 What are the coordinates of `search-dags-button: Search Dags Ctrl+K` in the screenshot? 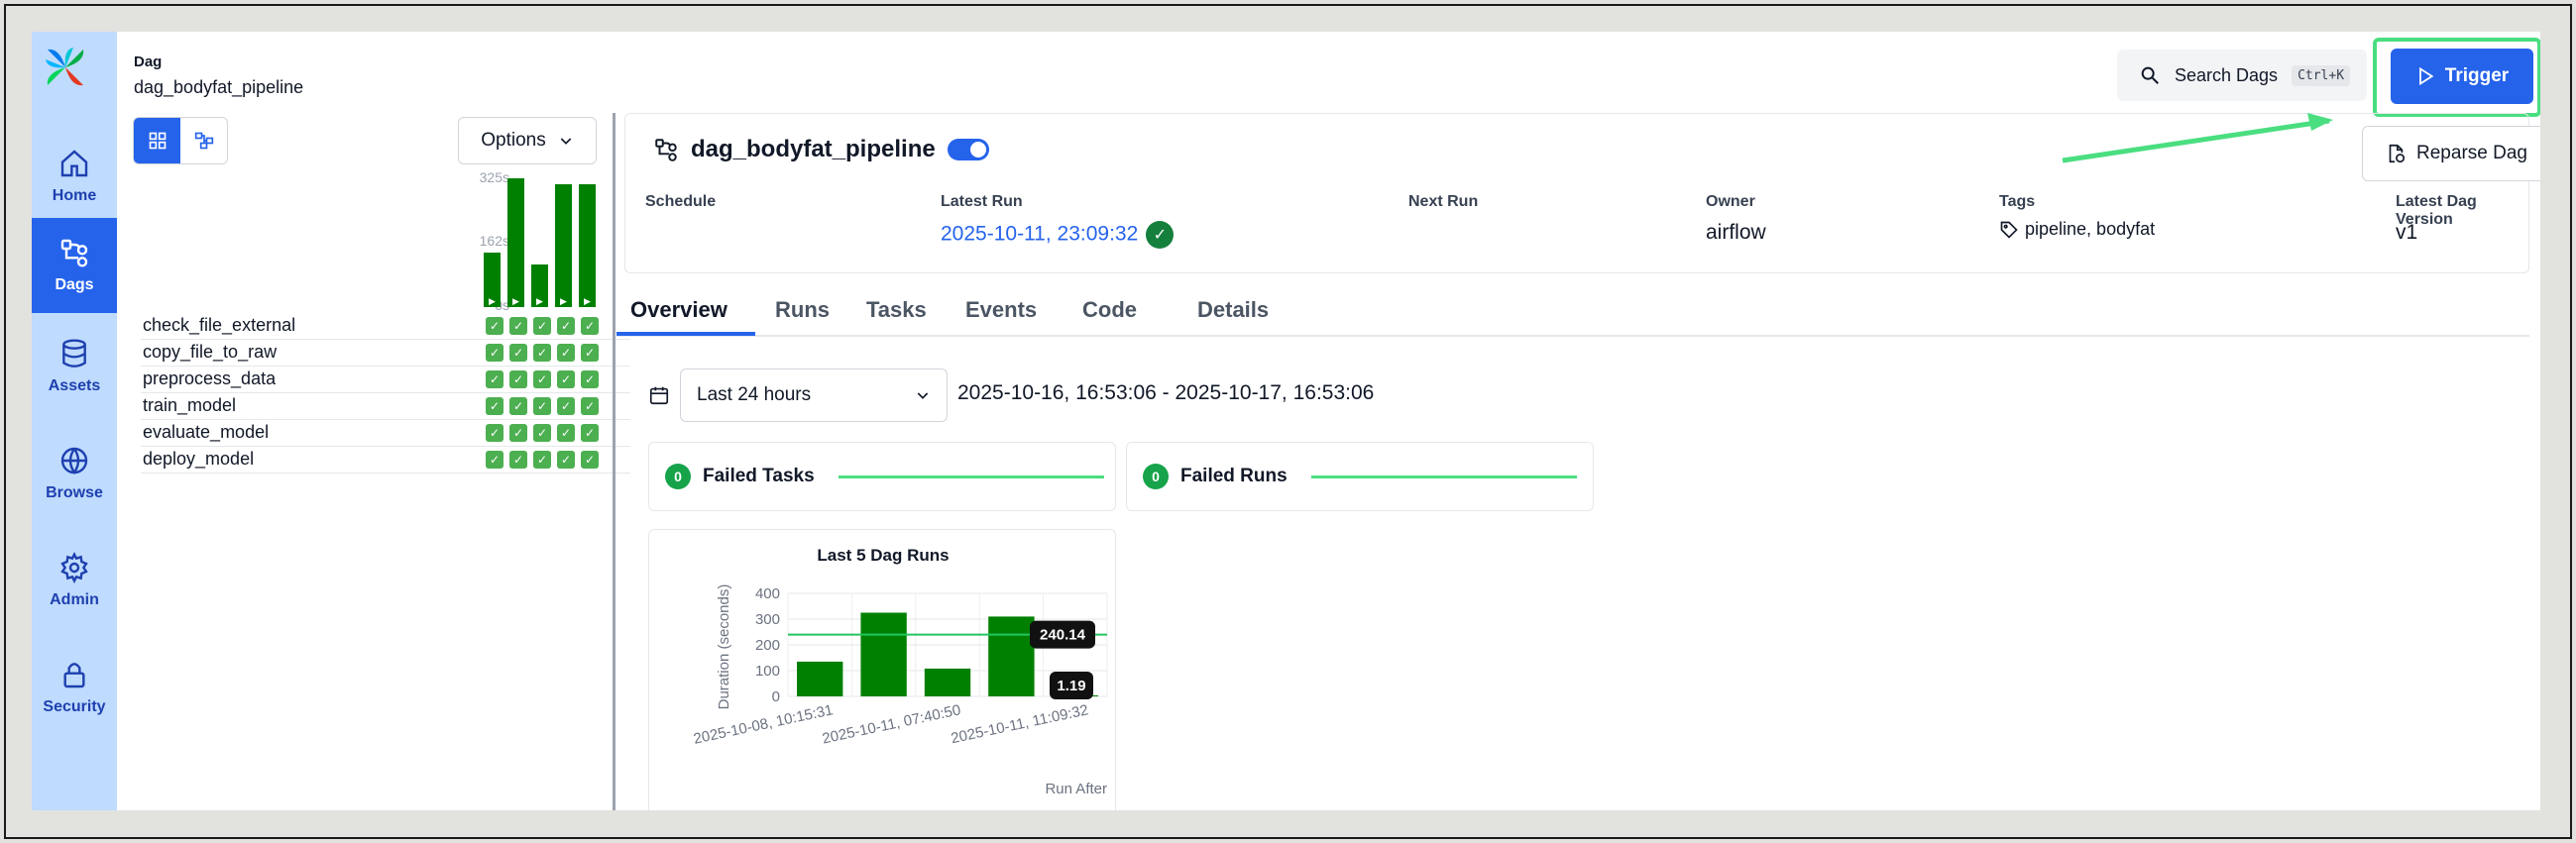 It's located at (2242, 75).